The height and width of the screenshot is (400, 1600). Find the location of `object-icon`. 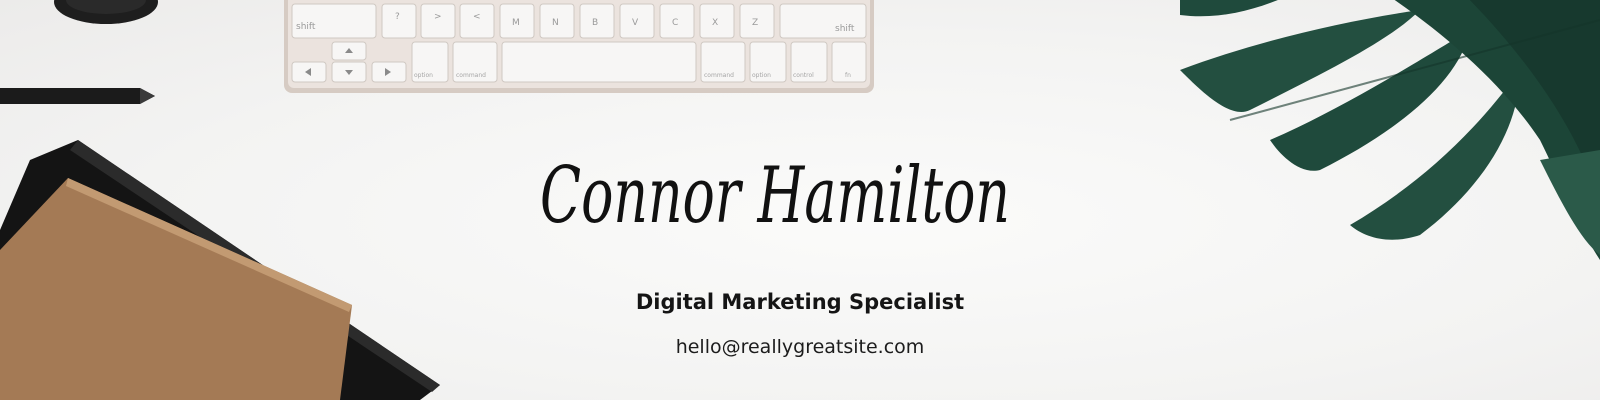

object-icon is located at coordinates (106, 12).